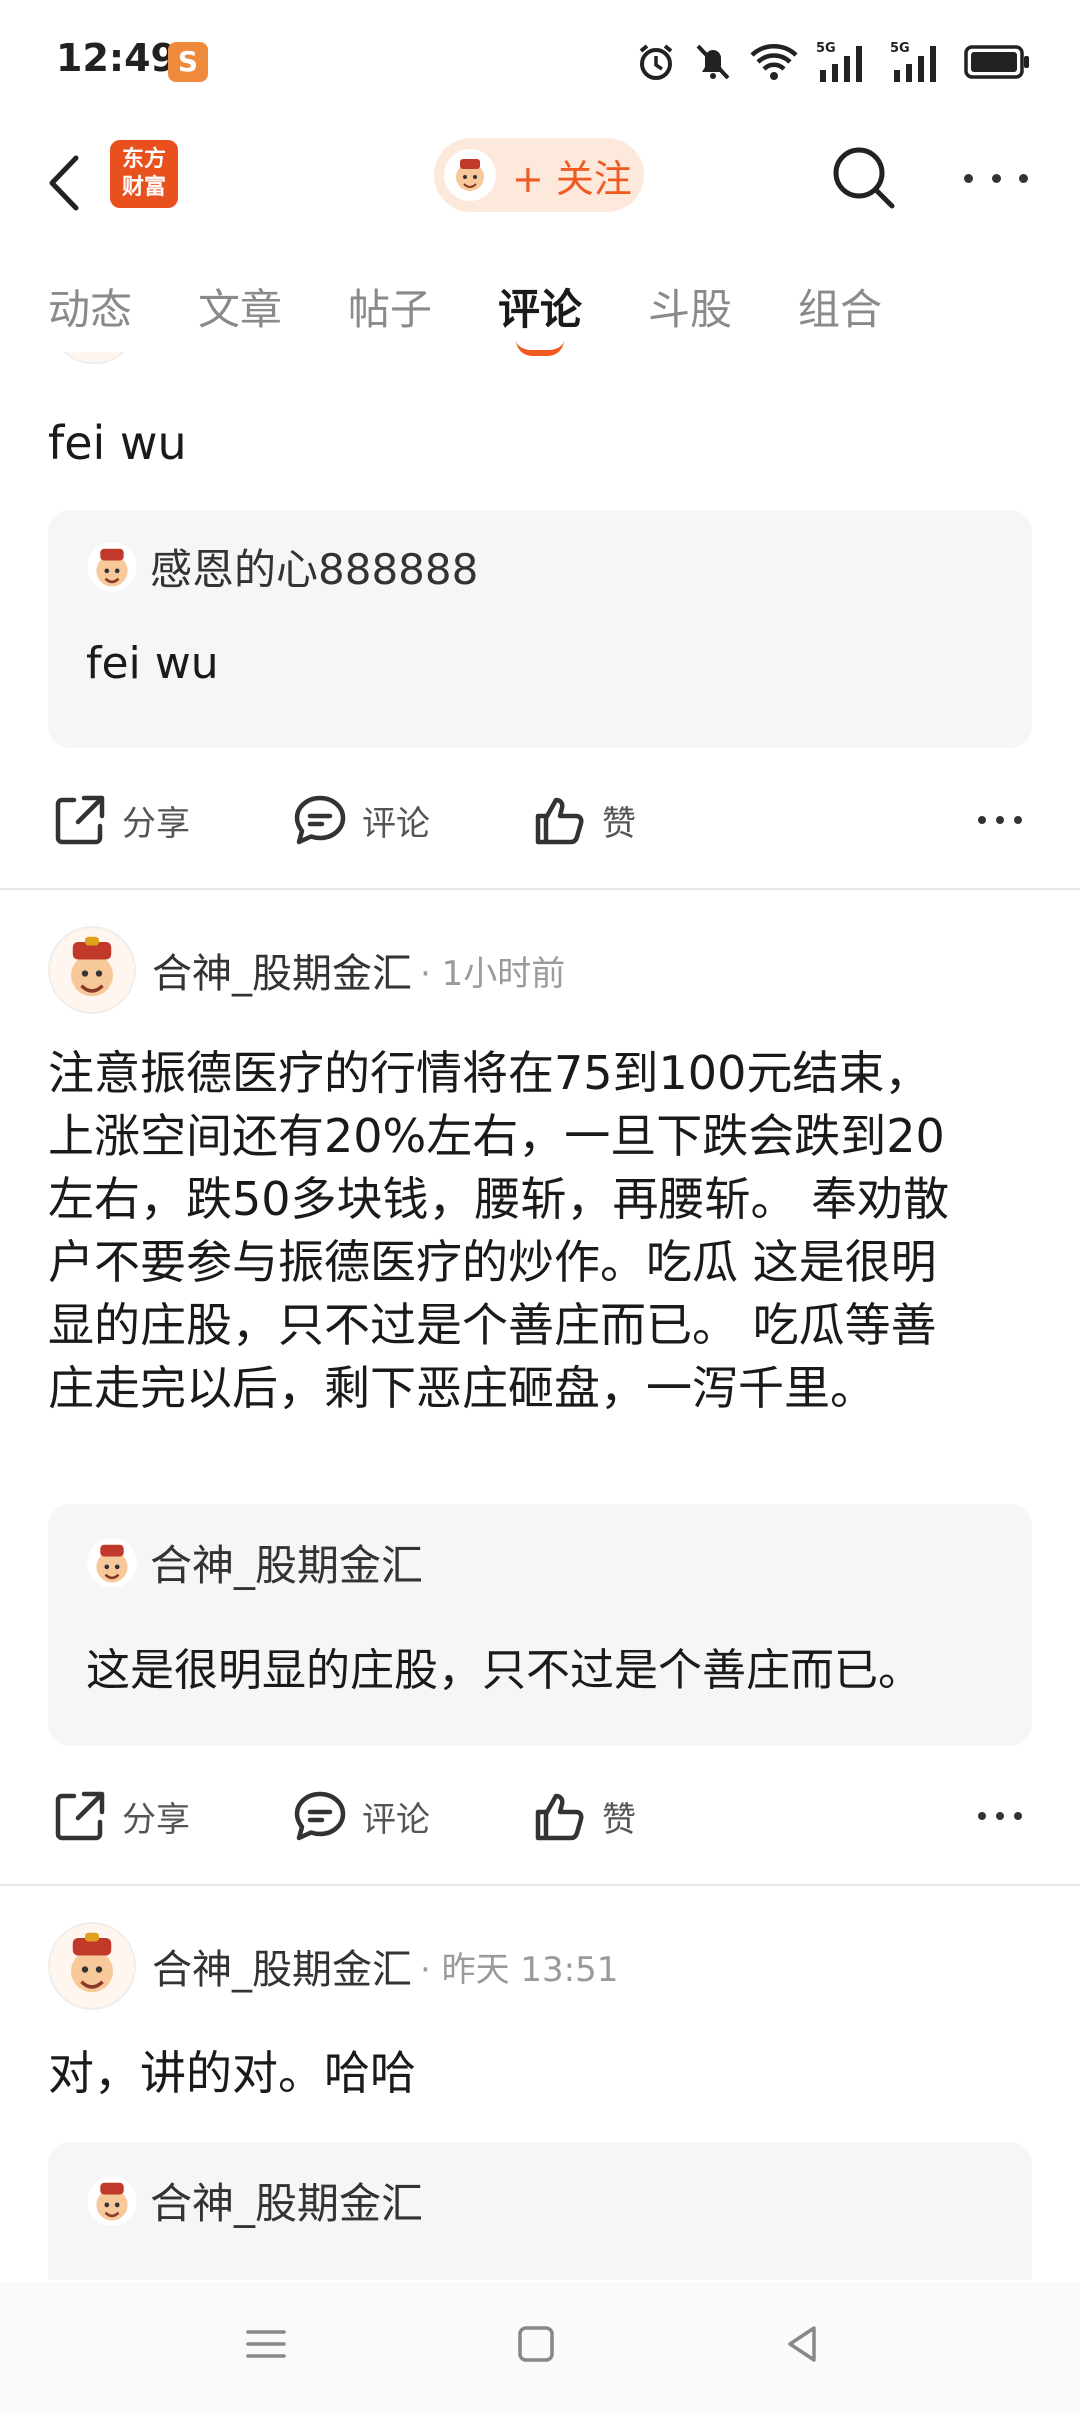 This screenshot has width=1080, height=2412. Describe the element at coordinates (656, 62) in the screenshot. I see `alarm-icon` at that location.